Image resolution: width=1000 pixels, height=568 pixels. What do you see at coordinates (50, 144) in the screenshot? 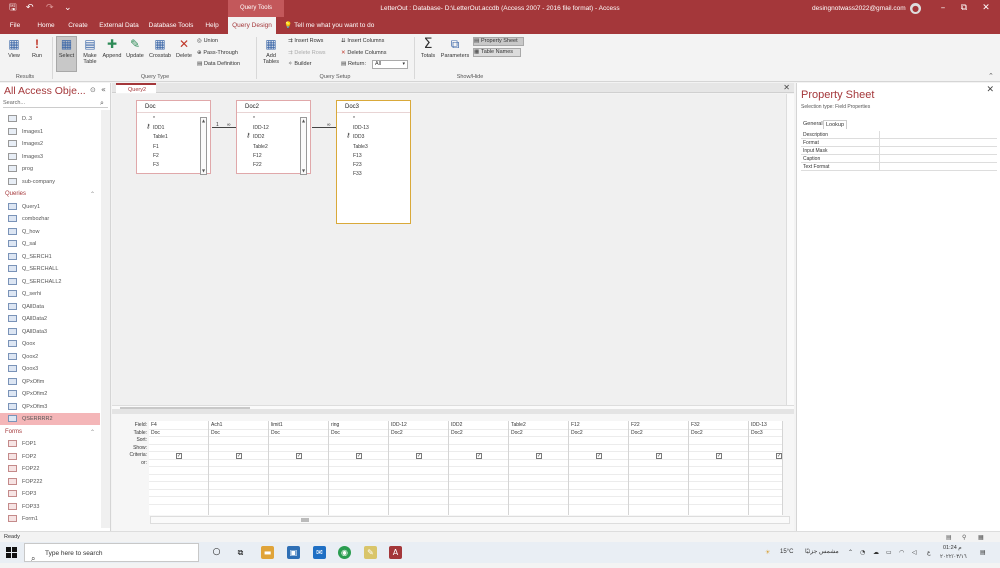
I see `nav-table-item: Images2` at bounding box center [50, 144].